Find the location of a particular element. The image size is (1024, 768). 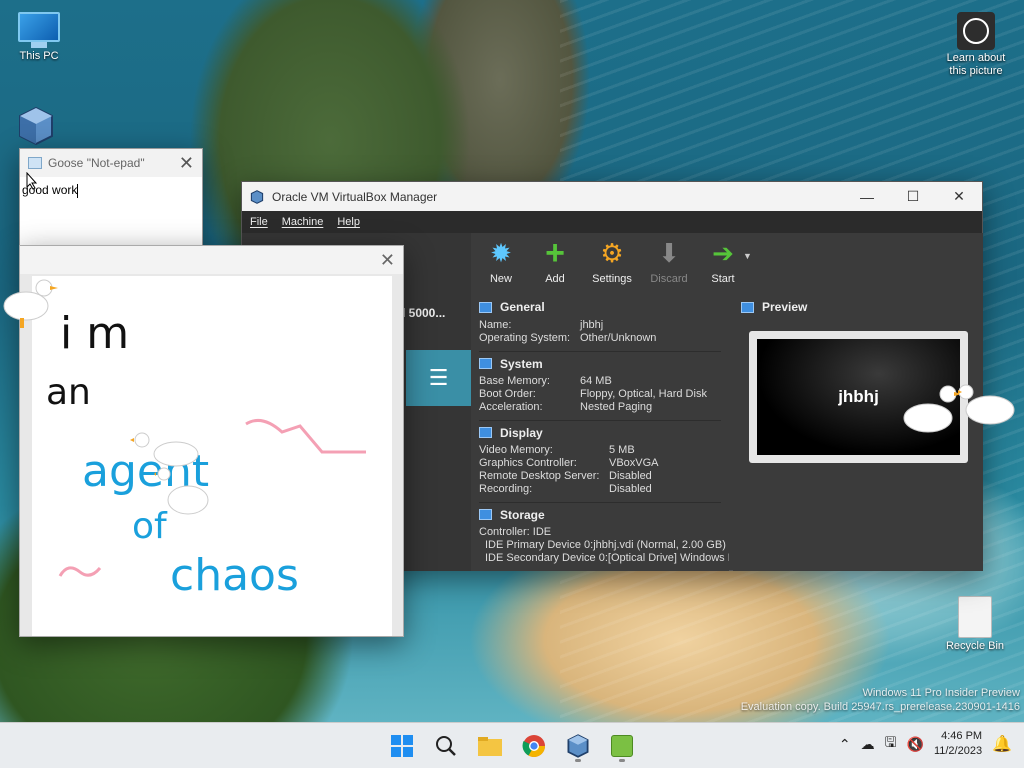

new-button: ✹ New is located at coordinates (501, 266).